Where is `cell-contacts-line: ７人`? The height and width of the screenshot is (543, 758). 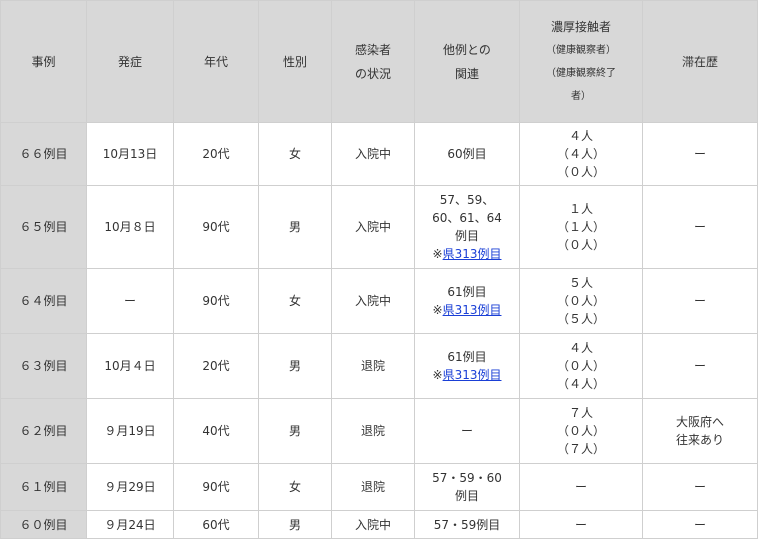
cell-contacts-line: ７人 is located at coordinates (580, 413).